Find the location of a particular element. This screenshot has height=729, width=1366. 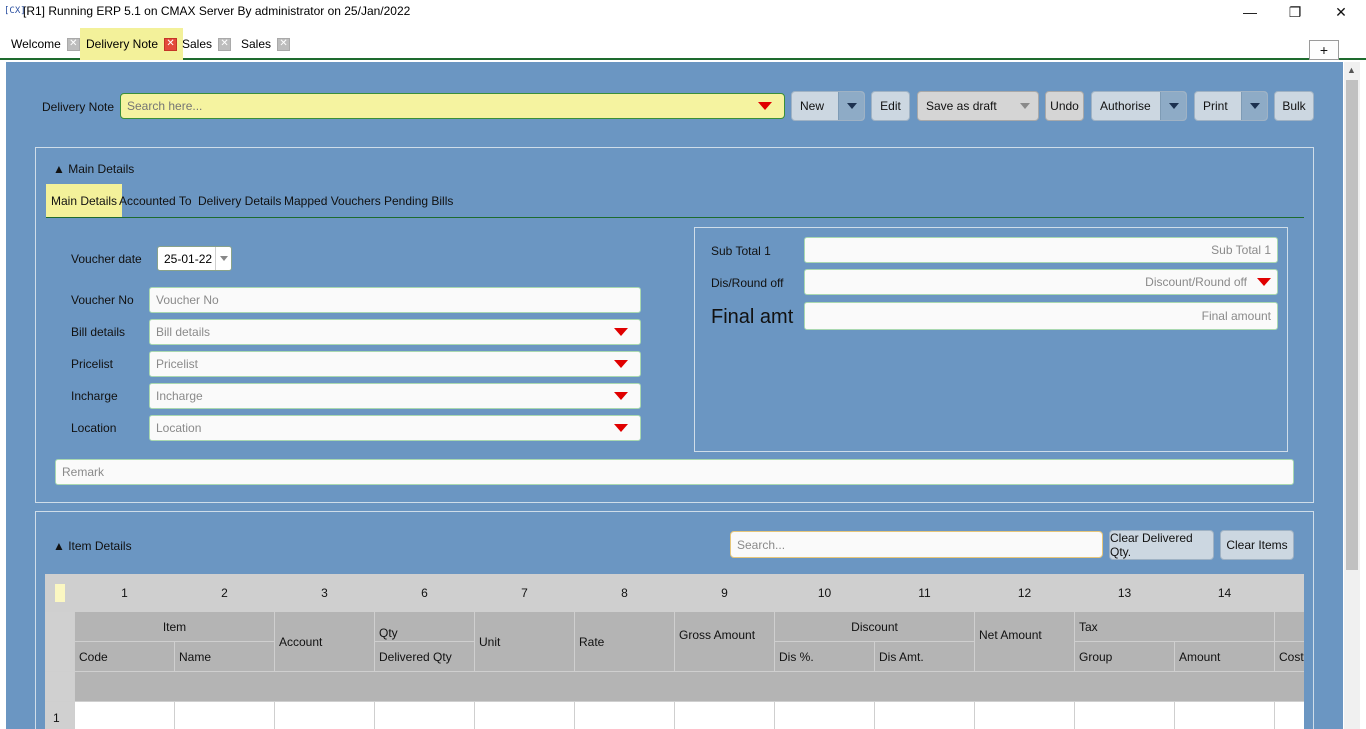

authorise-button: Authorise is located at coordinates (1139, 106).